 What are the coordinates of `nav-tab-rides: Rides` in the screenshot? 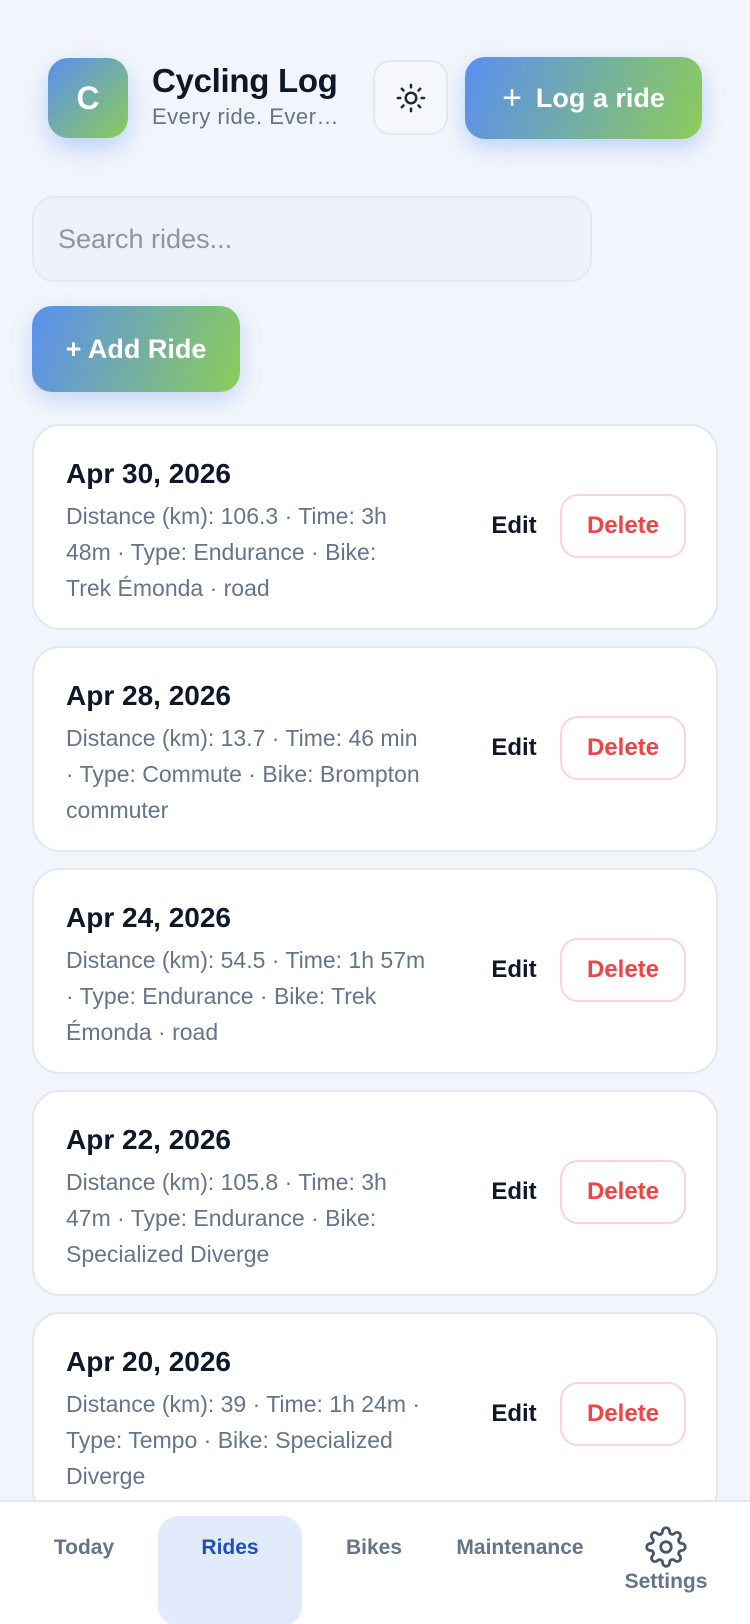 It's located at (230, 1570).